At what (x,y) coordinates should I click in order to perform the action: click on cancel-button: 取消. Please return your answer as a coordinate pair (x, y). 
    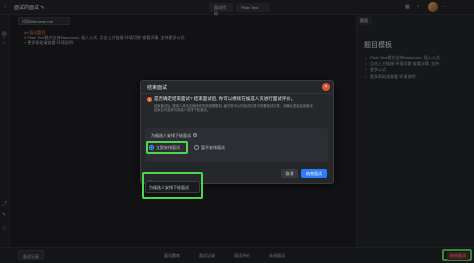
    Looking at the image, I should click on (289, 173).